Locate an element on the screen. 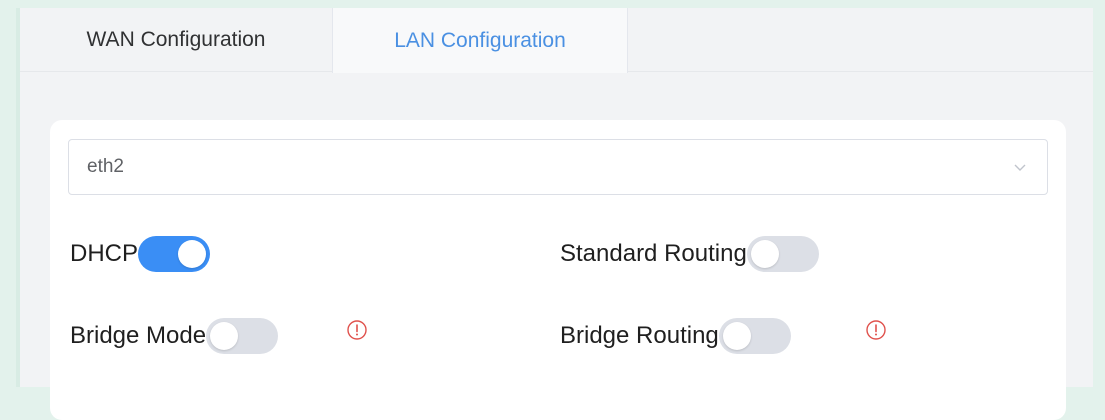 The height and width of the screenshot is (420, 1105). bridge-routing-switch-knob is located at coordinates (736, 336).